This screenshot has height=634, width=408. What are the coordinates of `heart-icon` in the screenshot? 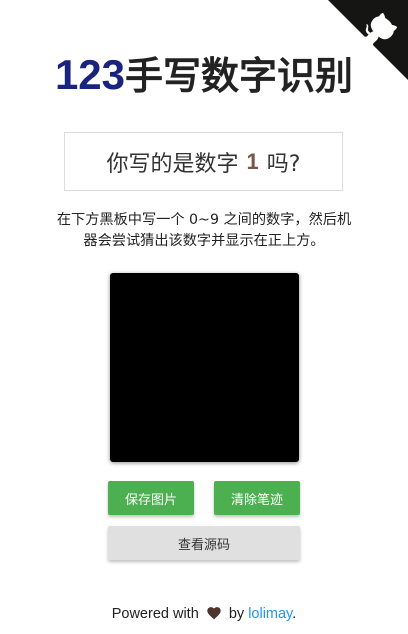 It's located at (214, 613).